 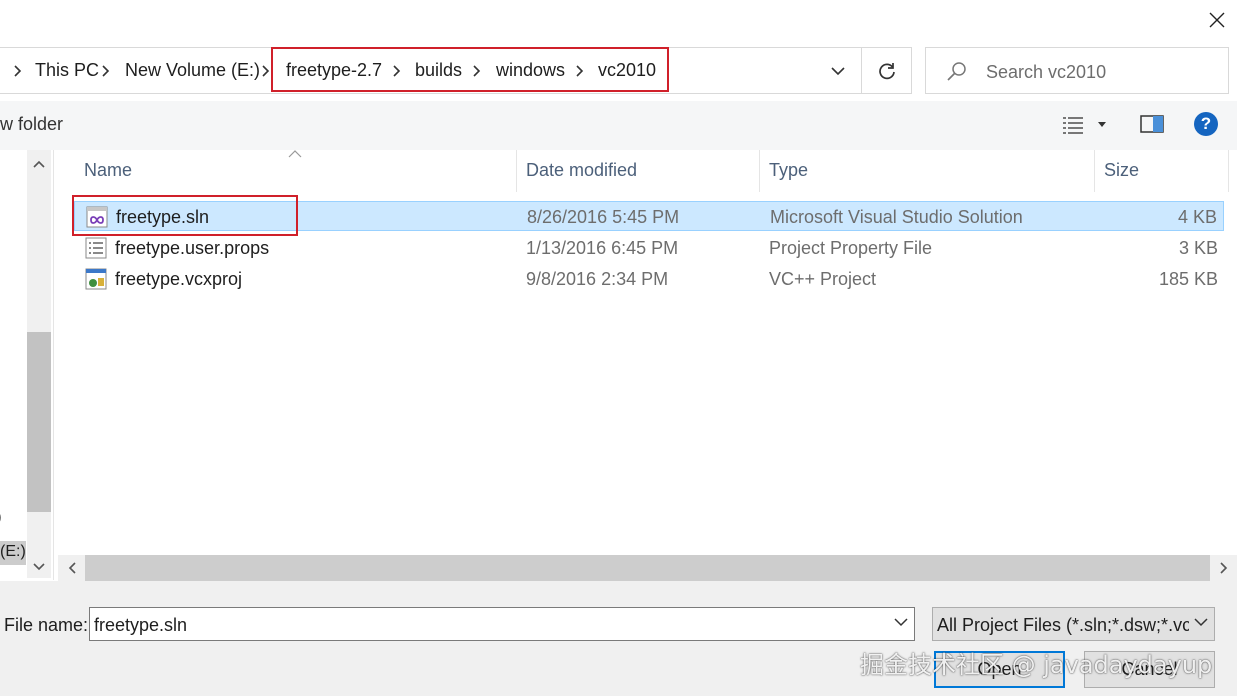 I want to click on file-type: Project Property File, so click(x=851, y=248).